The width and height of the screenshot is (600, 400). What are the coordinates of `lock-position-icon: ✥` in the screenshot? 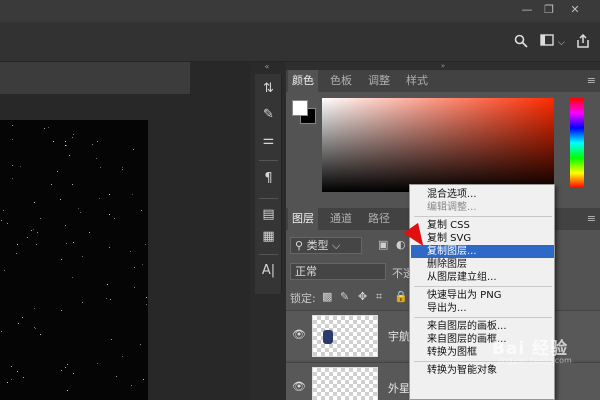 It's located at (362, 296).